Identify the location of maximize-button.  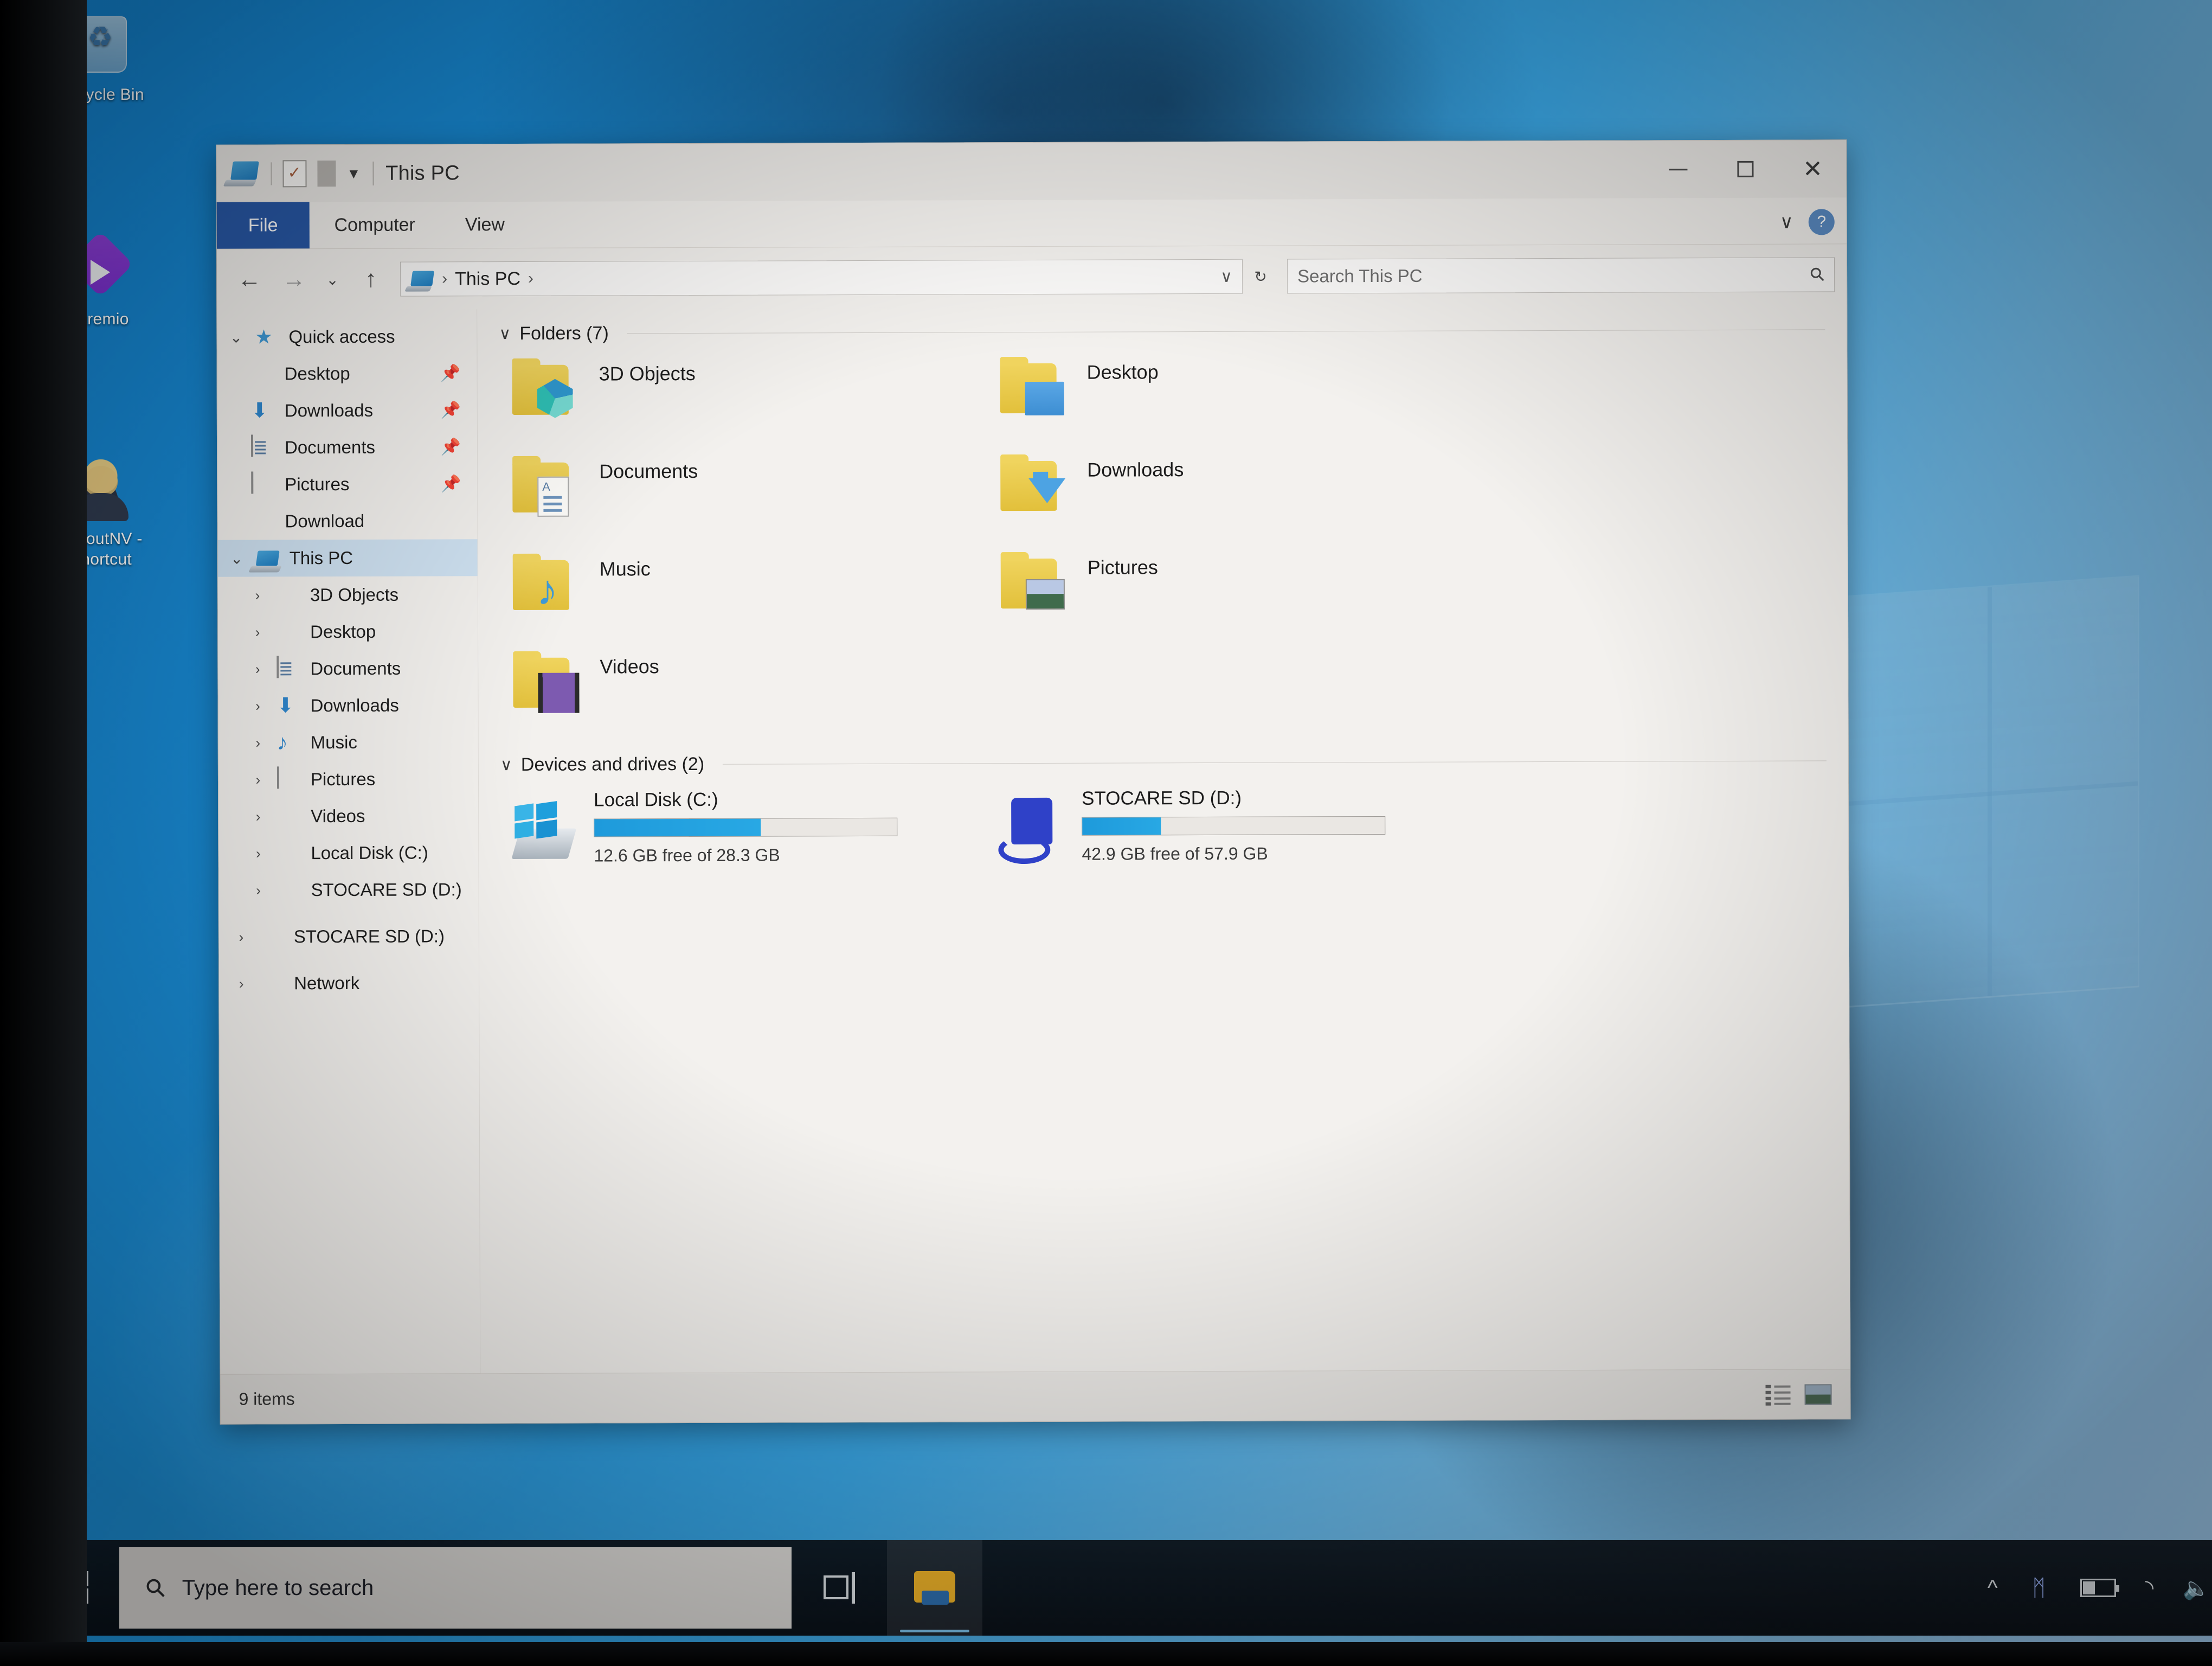
(1745, 169).